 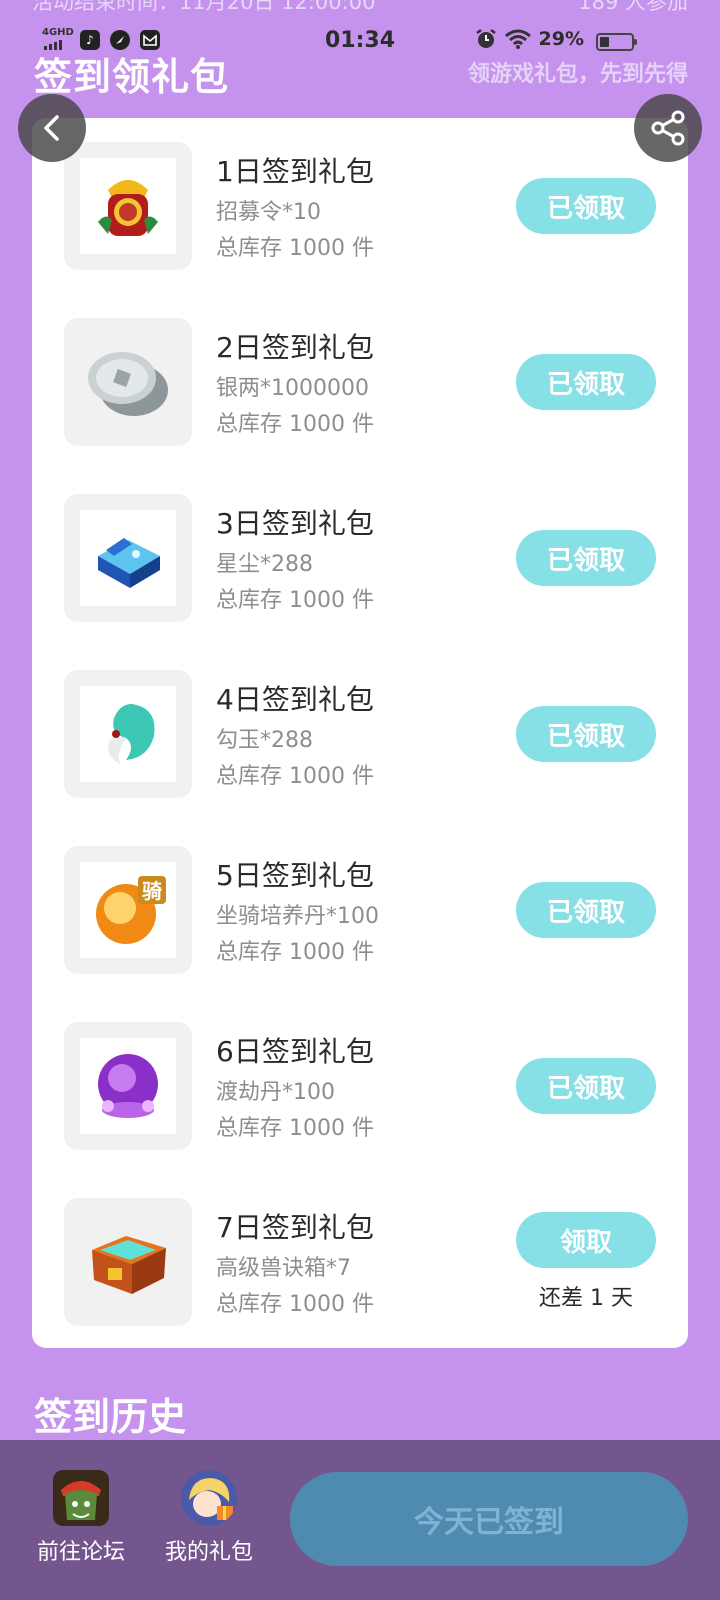 What do you see at coordinates (152, 891) in the screenshot?
I see `mount-badge-text: 骑` at bounding box center [152, 891].